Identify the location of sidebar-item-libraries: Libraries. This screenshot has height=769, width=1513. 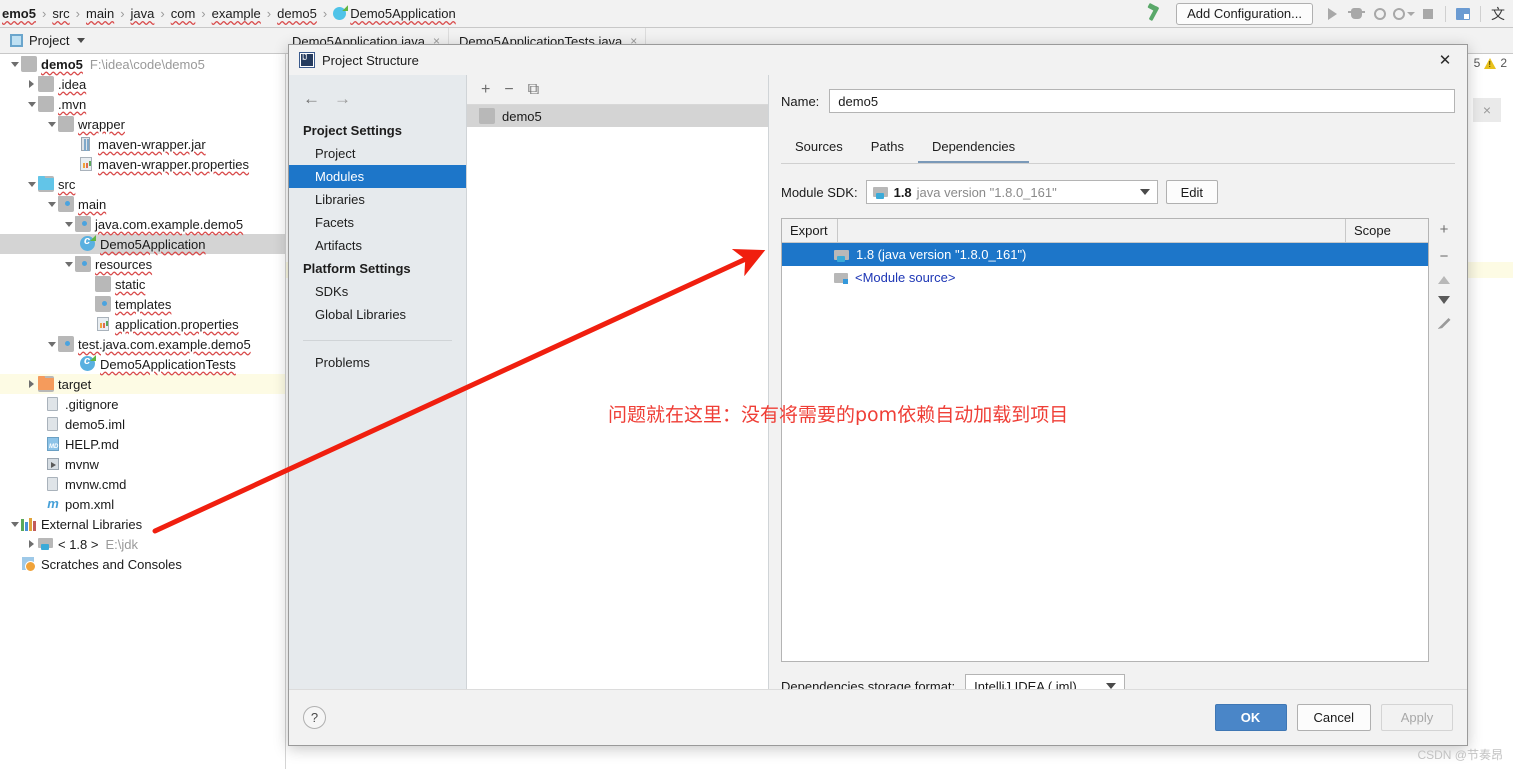
(377, 199).